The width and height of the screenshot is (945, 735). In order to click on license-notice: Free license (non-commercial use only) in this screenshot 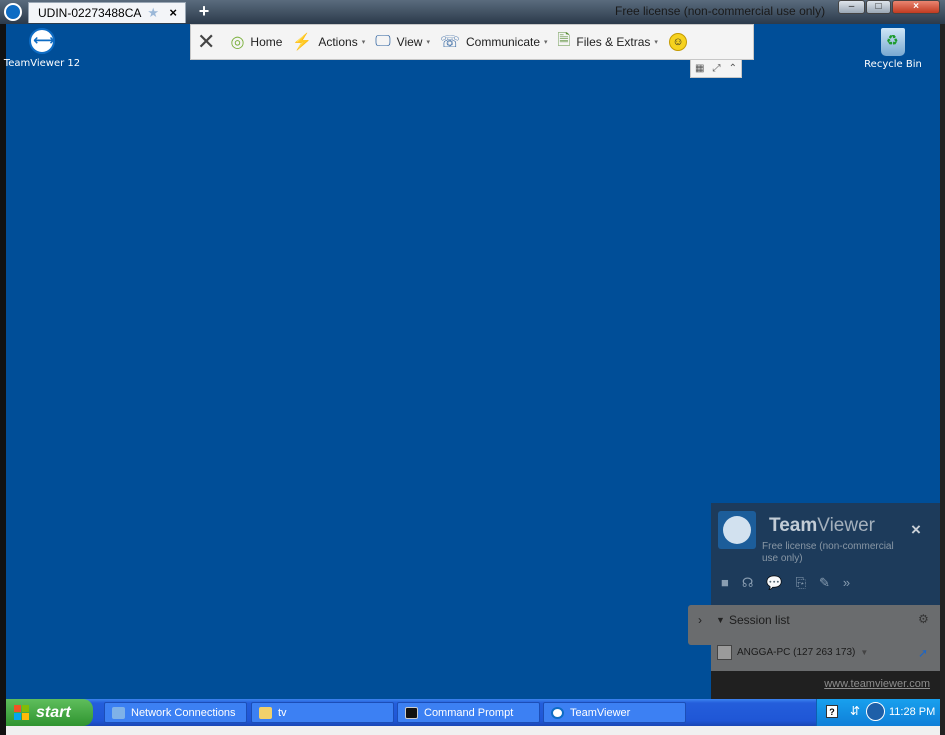, I will do `click(720, 11)`.